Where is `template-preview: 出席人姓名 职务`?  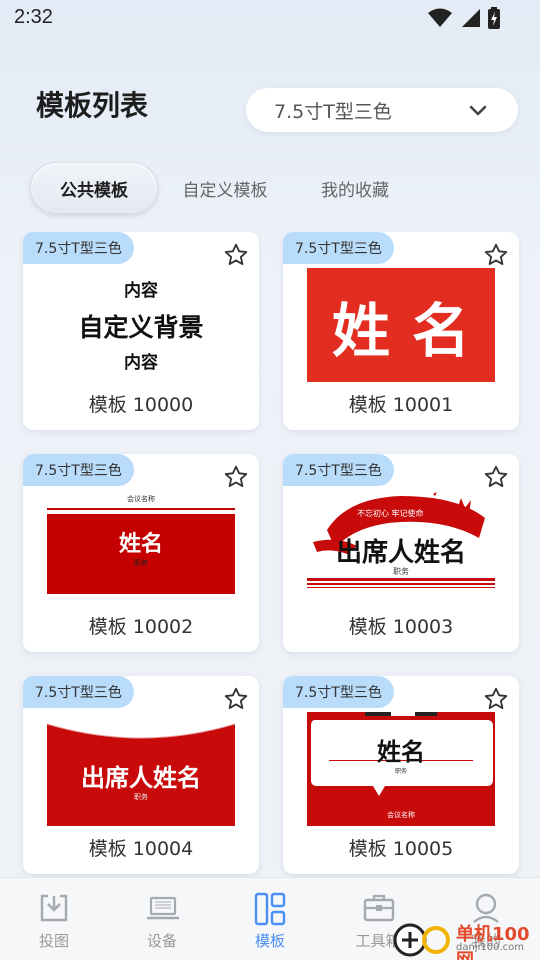 template-preview: 出席人姓名 职务 is located at coordinates (141, 769).